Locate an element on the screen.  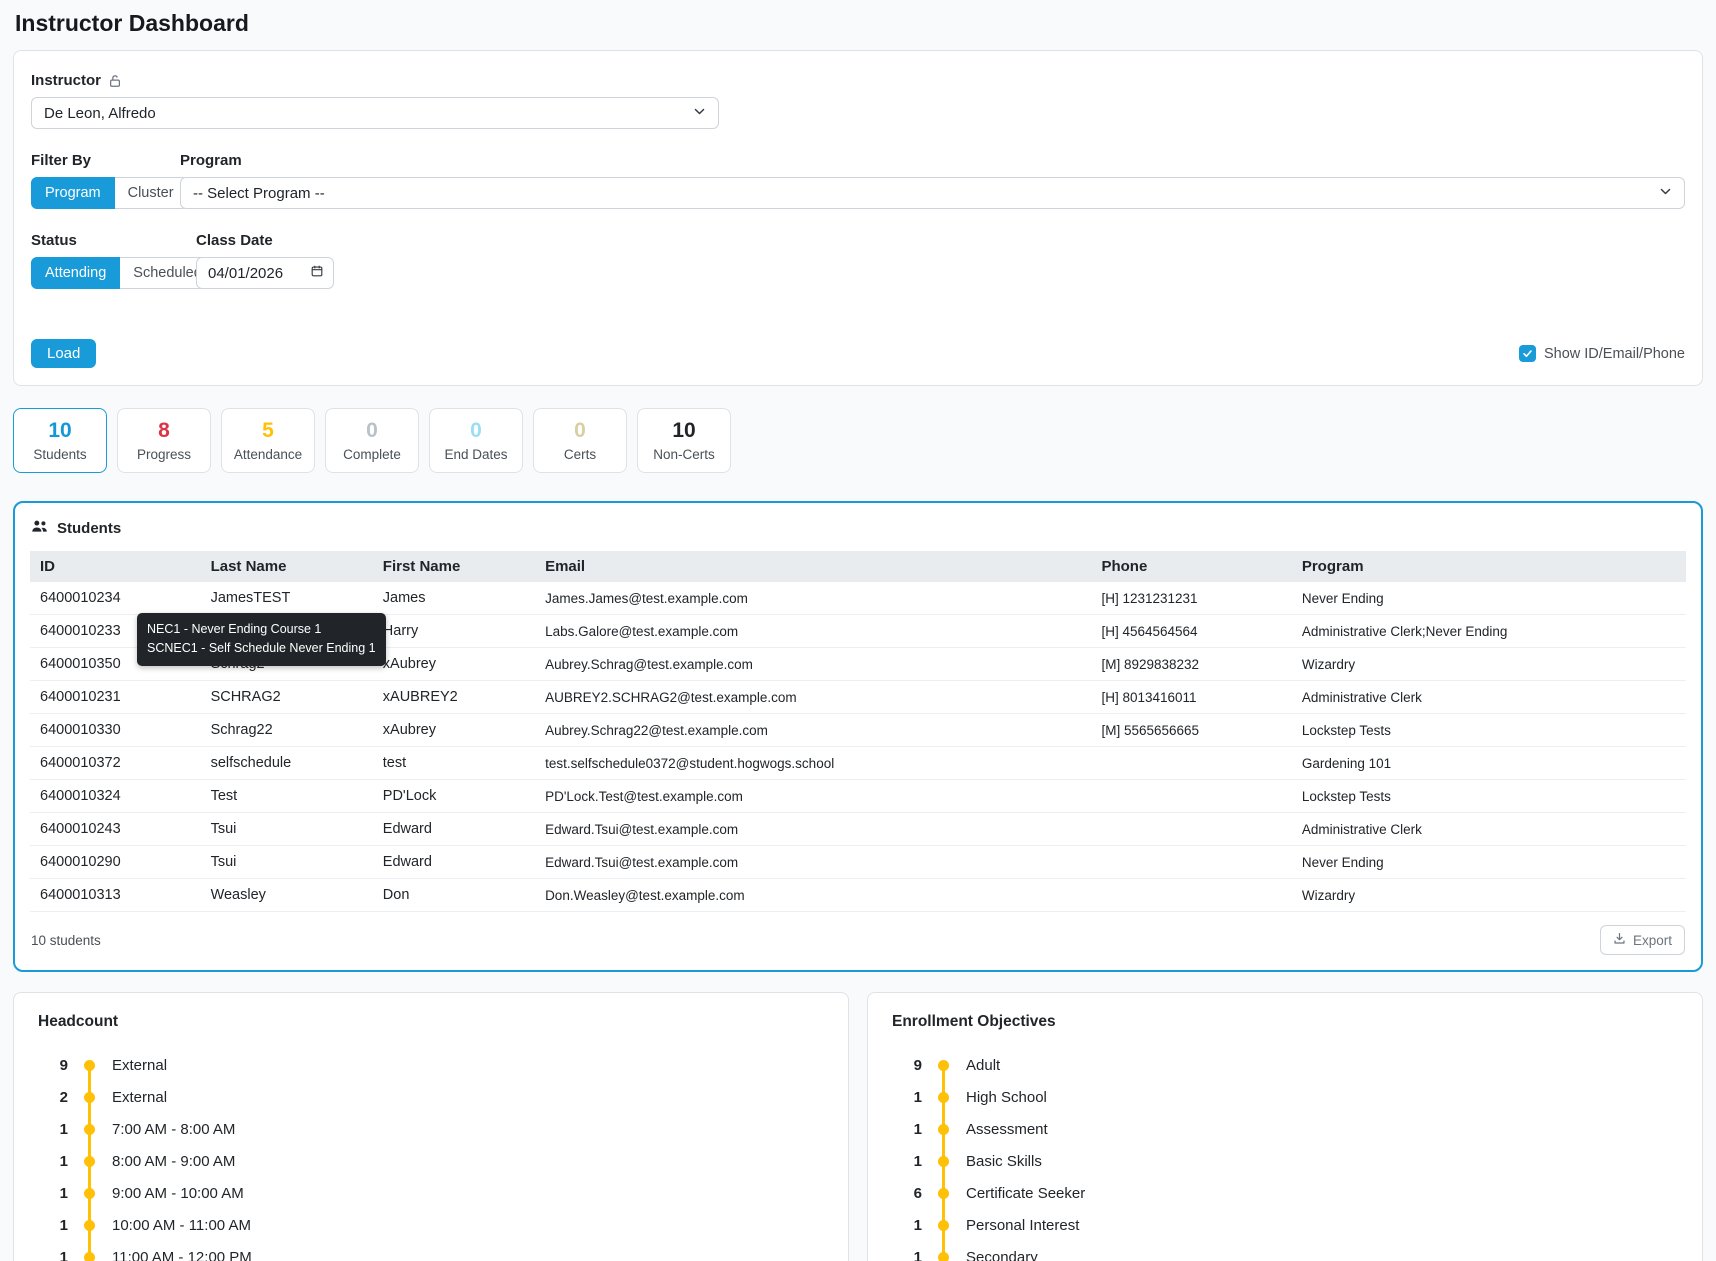
class-date-input: 04/01/2026 is located at coordinates (265, 273).